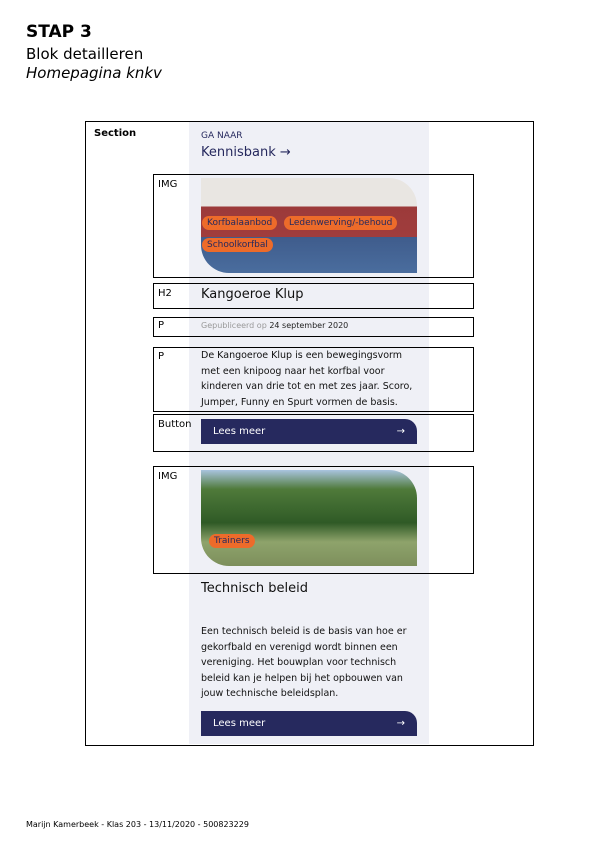 This screenshot has height=842, width=595. I want to click on card-title: Technisch beleid, so click(254, 588).